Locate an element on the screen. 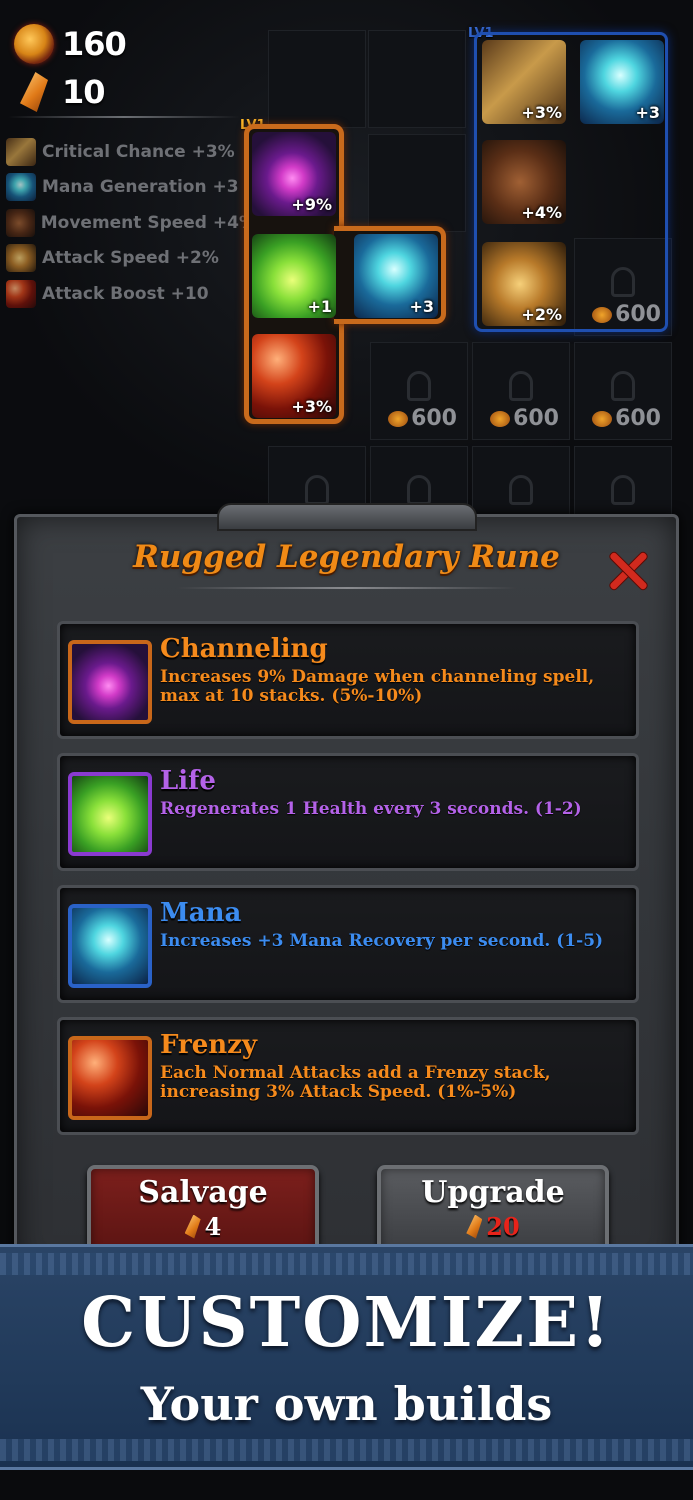 This screenshot has height=1500, width=693. title-flourish is located at coordinates (346, 588).